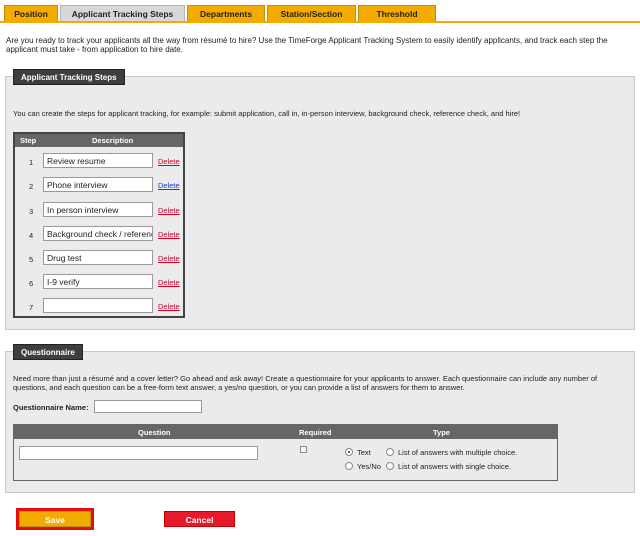  I want to click on step-row: 5 Drug test Delete, so click(99, 260).